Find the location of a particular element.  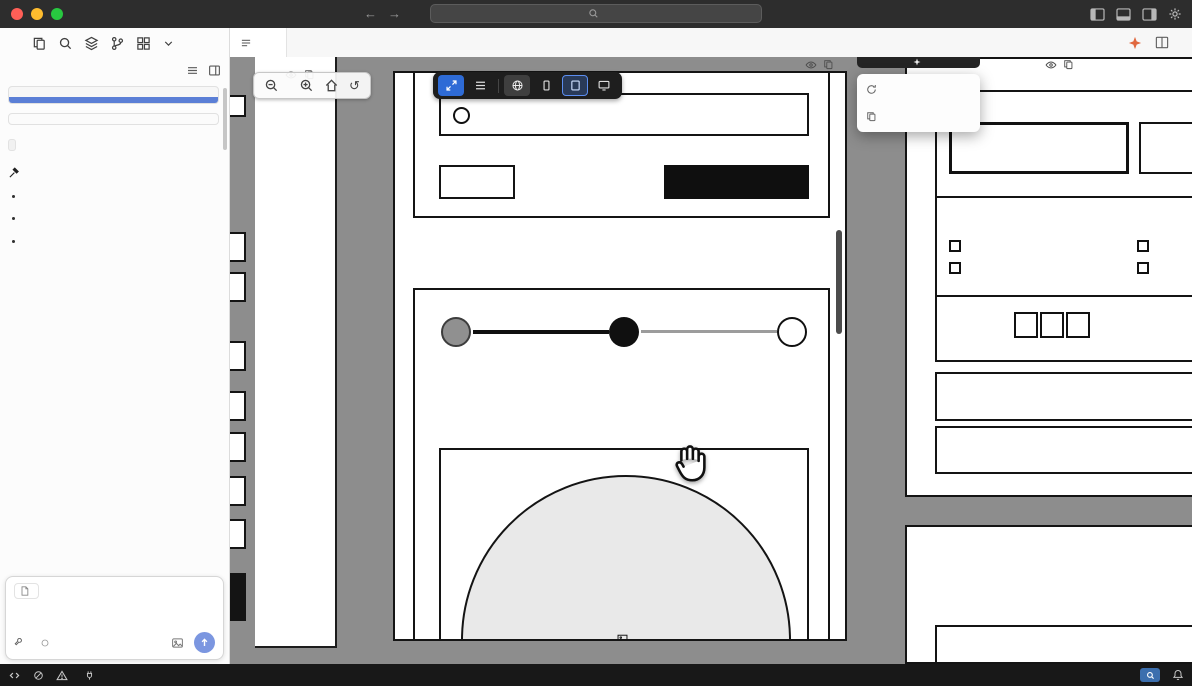

context-chip is located at coordinates (26, 591).